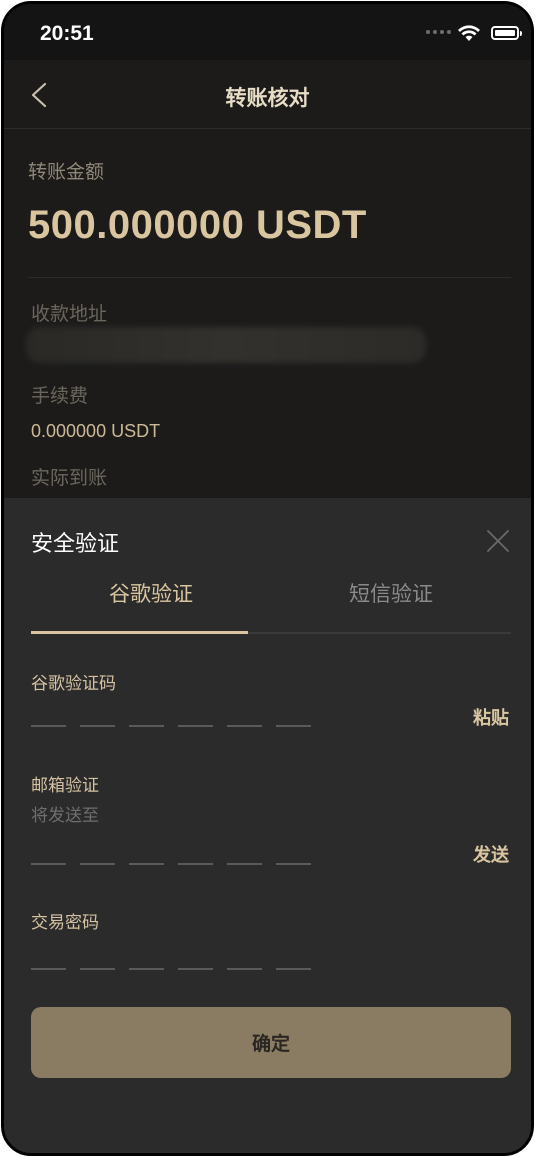 This screenshot has width=535, height=1157. I want to click on close-icon, so click(498, 541).